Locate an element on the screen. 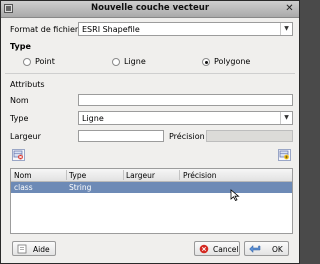  add-attribute-button is located at coordinates (284, 155).